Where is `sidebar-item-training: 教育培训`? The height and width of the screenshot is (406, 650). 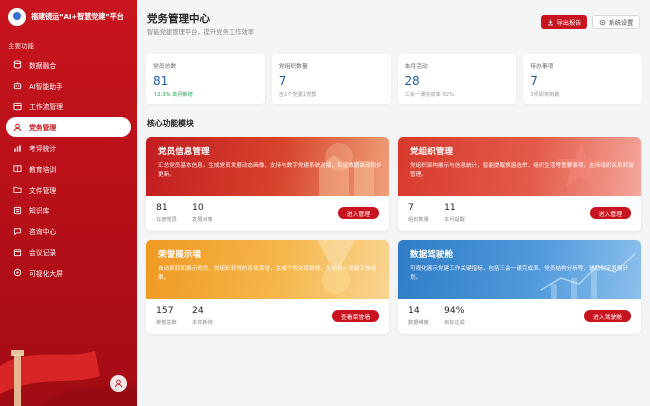 sidebar-item-training: 教育培训 is located at coordinates (68, 169).